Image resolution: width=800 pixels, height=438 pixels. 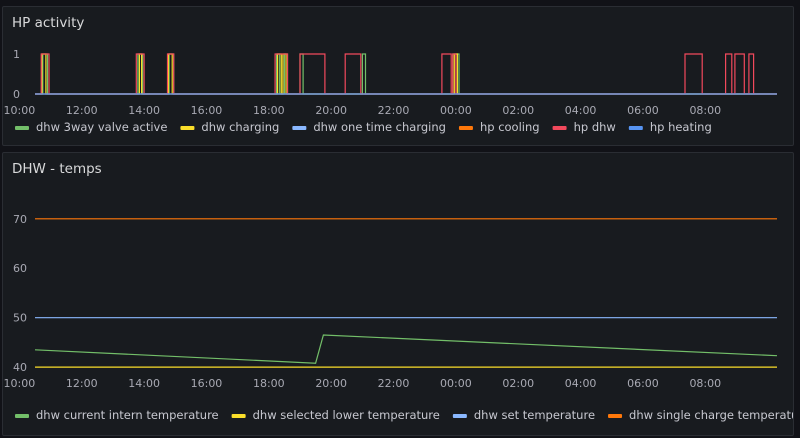 What do you see at coordinates (510, 127) in the screenshot?
I see `legend-item-label: hp cooling` at bounding box center [510, 127].